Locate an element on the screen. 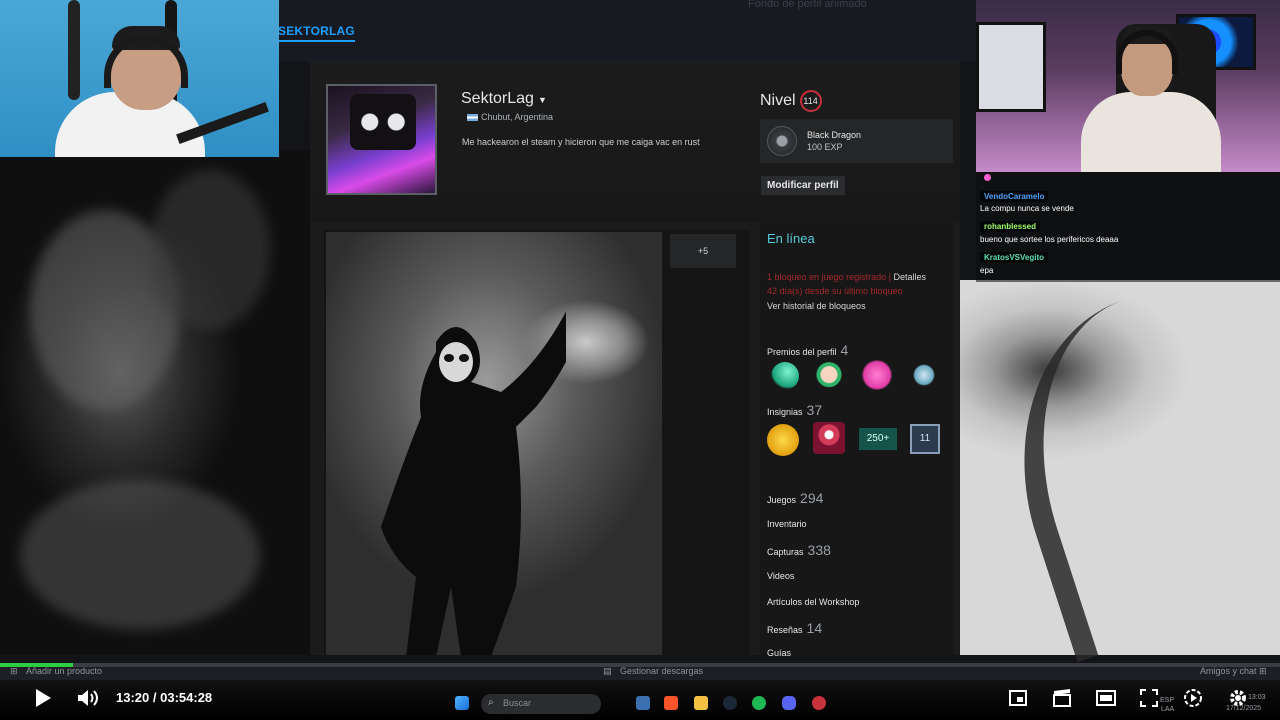  games-count: 294 is located at coordinates (812, 498).